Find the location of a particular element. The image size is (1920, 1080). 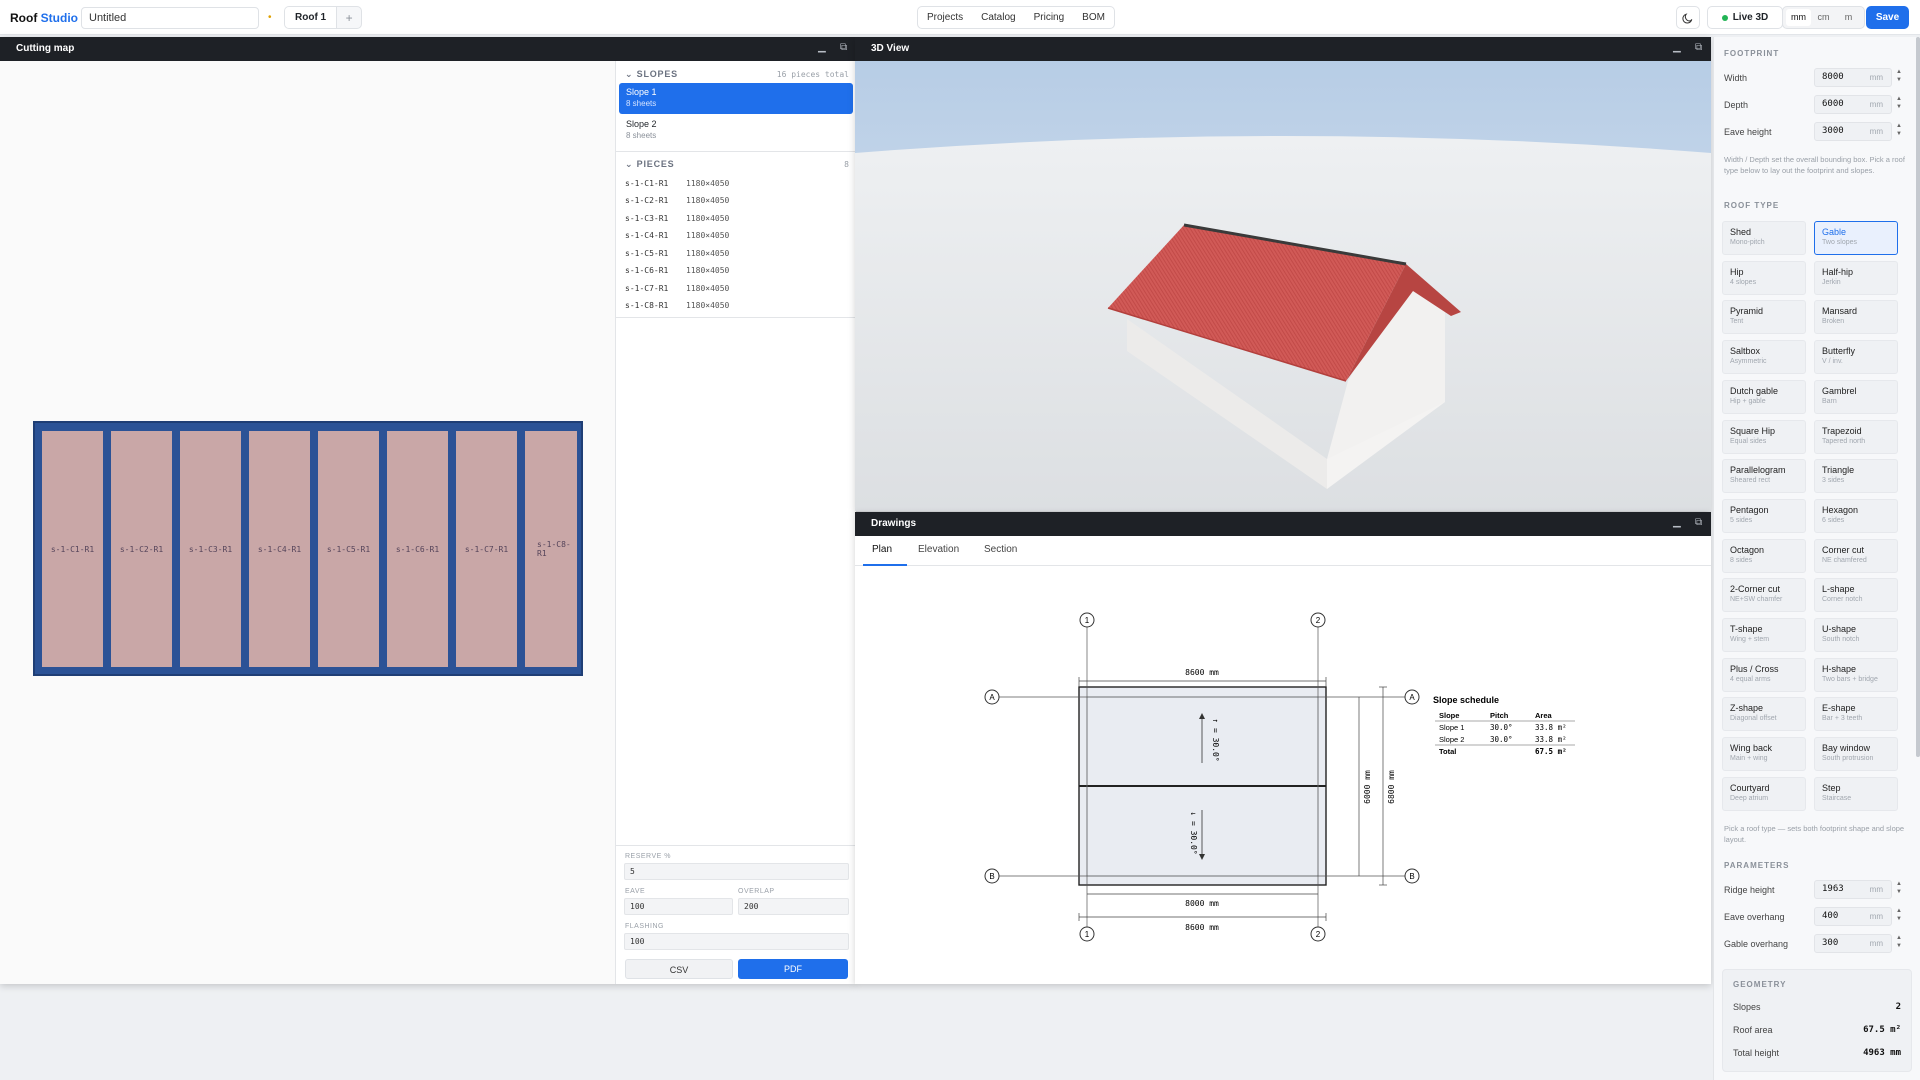

depth-input: 6000 mm is located at coordinates (1853, 104).